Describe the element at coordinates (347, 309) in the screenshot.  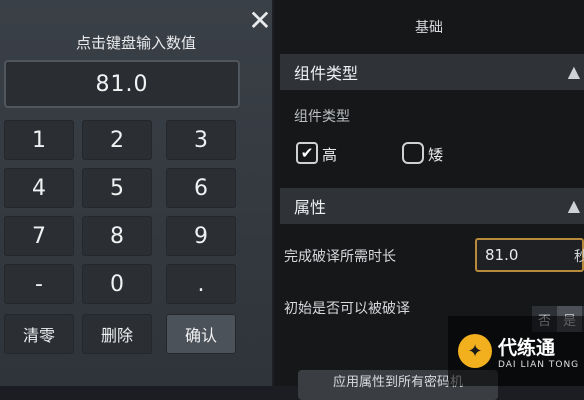
I see `crackable-label: 初始是否可以被破译` at that location.